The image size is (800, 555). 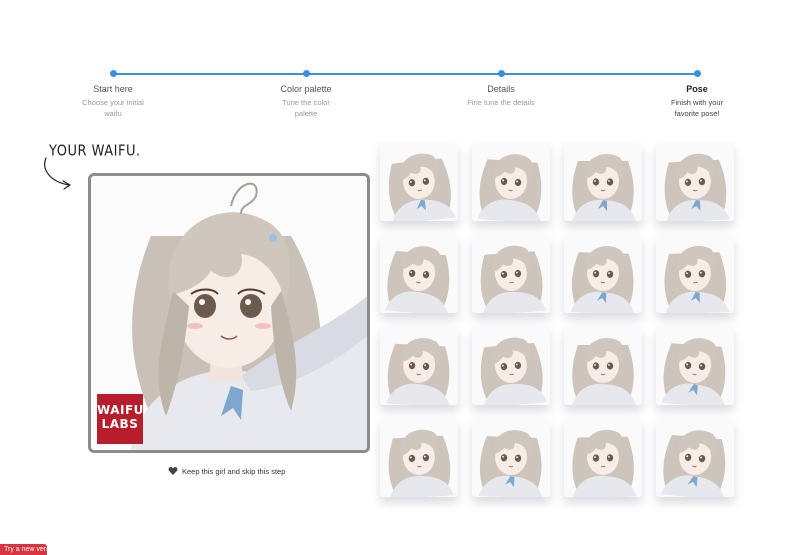 What do you see at coordinates (120, 424) in the screenshot?
I see `logo-line: LABS` at bounding box center [120, 424].